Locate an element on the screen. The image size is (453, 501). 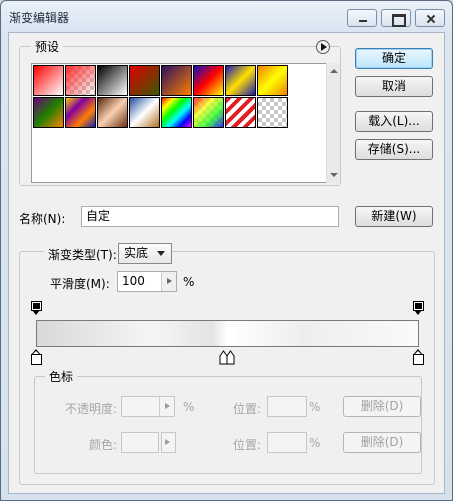
stop-opacity-location-label: 位置: is located at coordinates (247, 409).